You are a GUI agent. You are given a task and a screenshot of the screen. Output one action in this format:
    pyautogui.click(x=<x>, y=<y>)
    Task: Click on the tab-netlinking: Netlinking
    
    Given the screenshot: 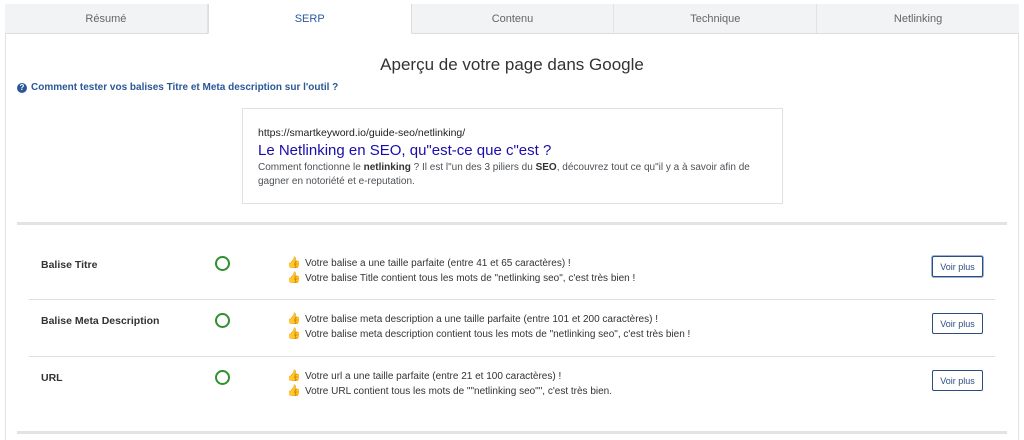 What is the action you would take?
    pyautogui.click(x=918, y=18)
    